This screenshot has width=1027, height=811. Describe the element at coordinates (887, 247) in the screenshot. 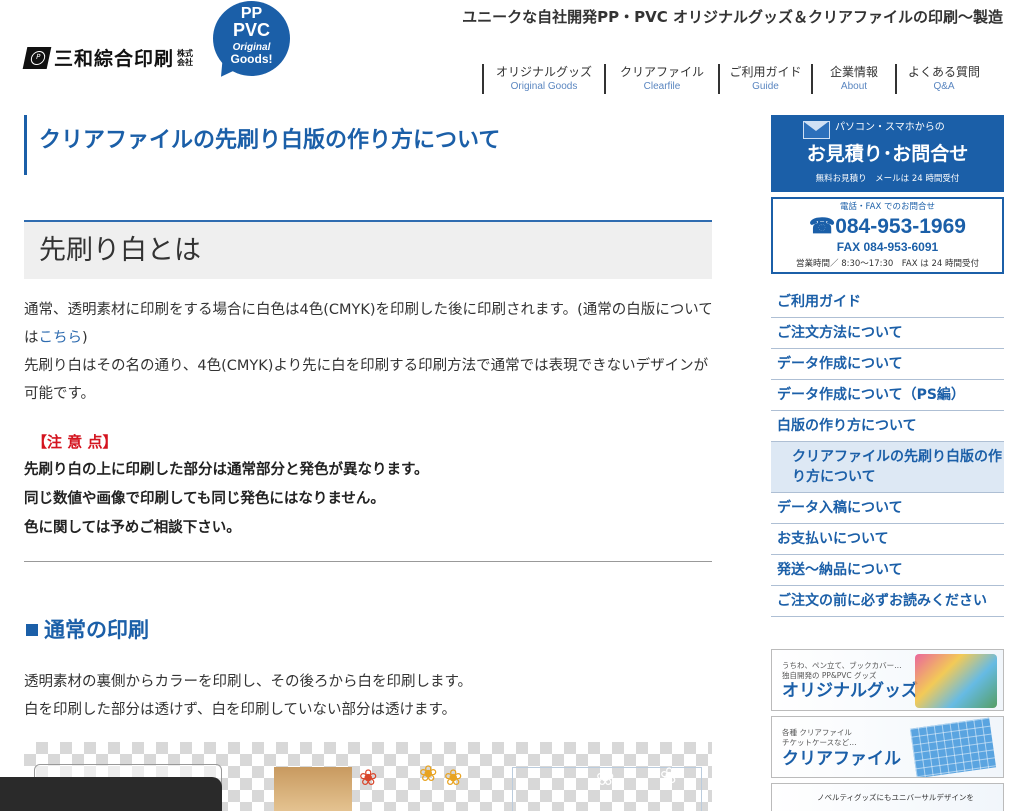

I see `fax-number: FAX 084-953-6091` at that location.